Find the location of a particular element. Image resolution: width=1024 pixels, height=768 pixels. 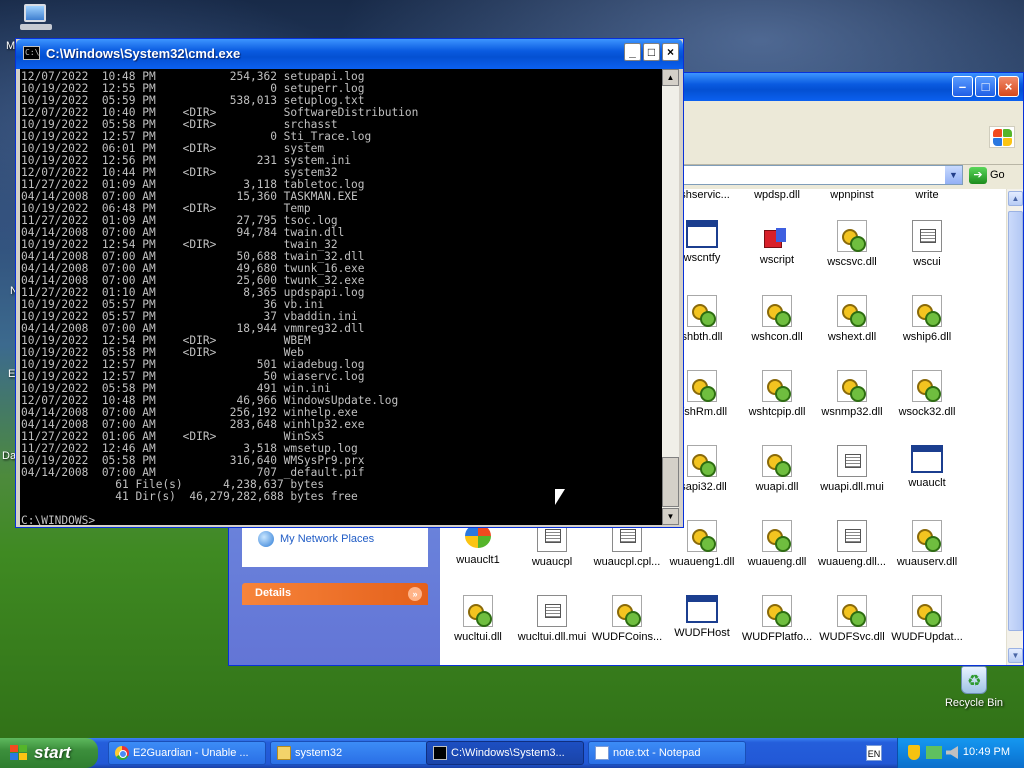

network-places-link: My Network Places is located at coordinates (343, 539).